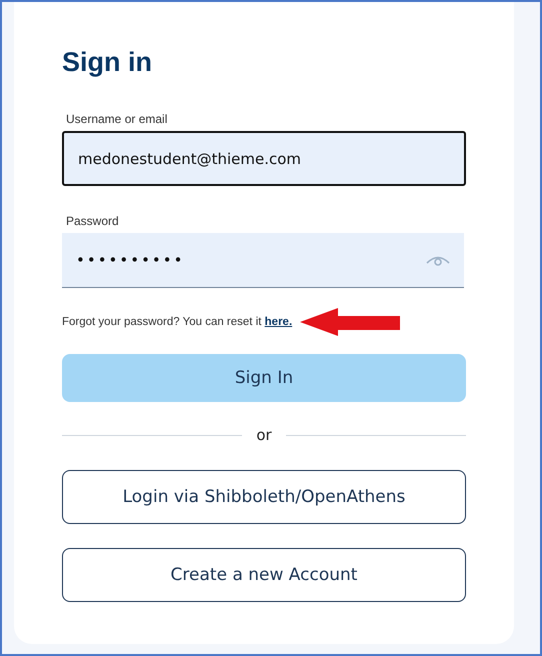  I want to click on field-label: Username or email, so click(117, 119).